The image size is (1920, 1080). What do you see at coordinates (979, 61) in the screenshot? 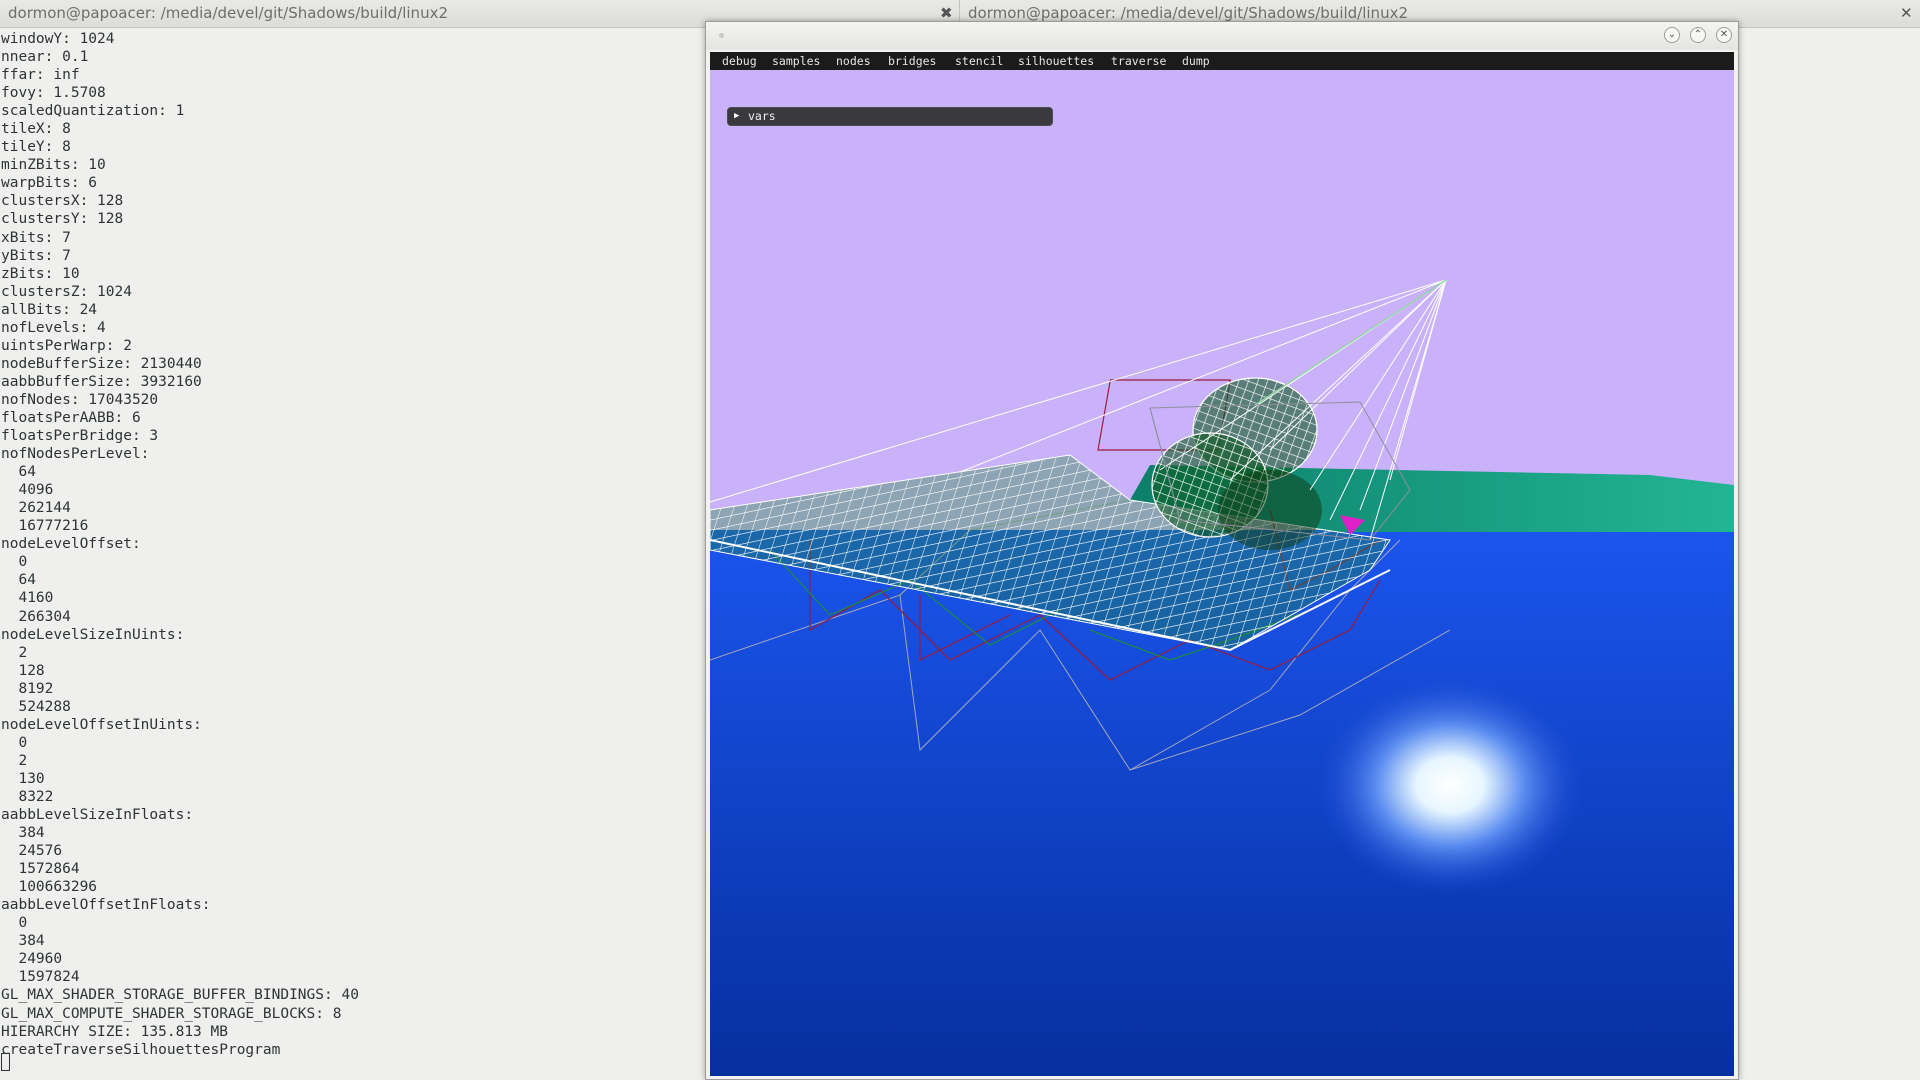
I see `menu-stencil: stencil` at bounding box center [979, 61].